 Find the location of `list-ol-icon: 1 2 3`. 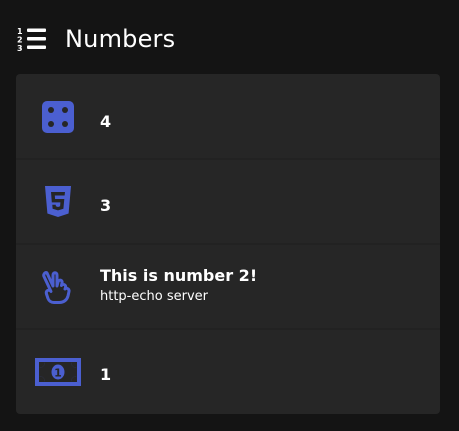

list-ol-icon: 1 2 3 is located at coordinates (31, 39).